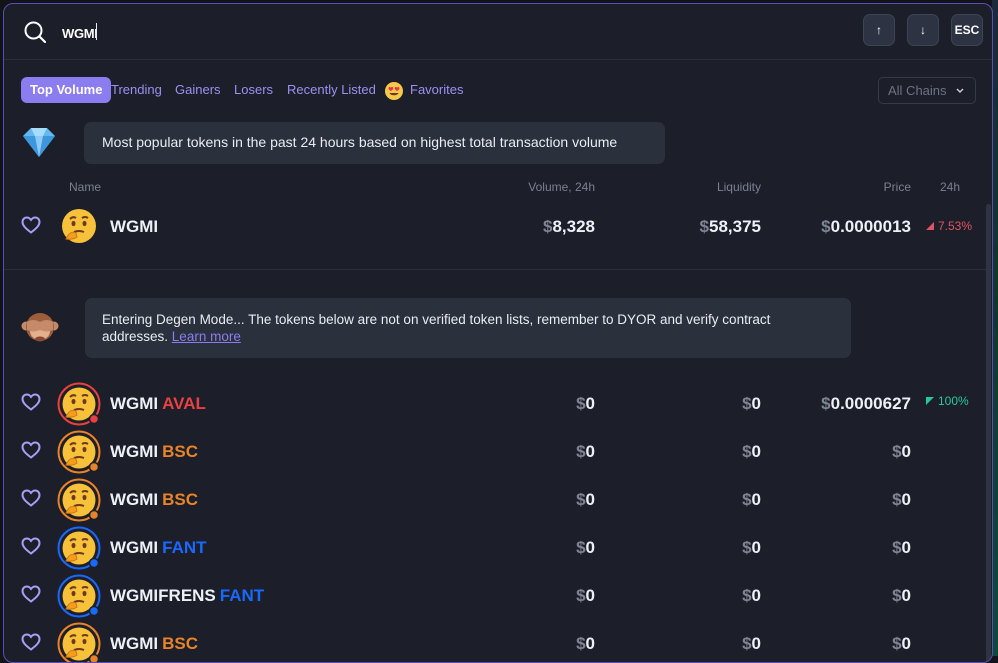  I want to click on token-row: WGMIFANT $0 $0 $0, so click(498, 546).